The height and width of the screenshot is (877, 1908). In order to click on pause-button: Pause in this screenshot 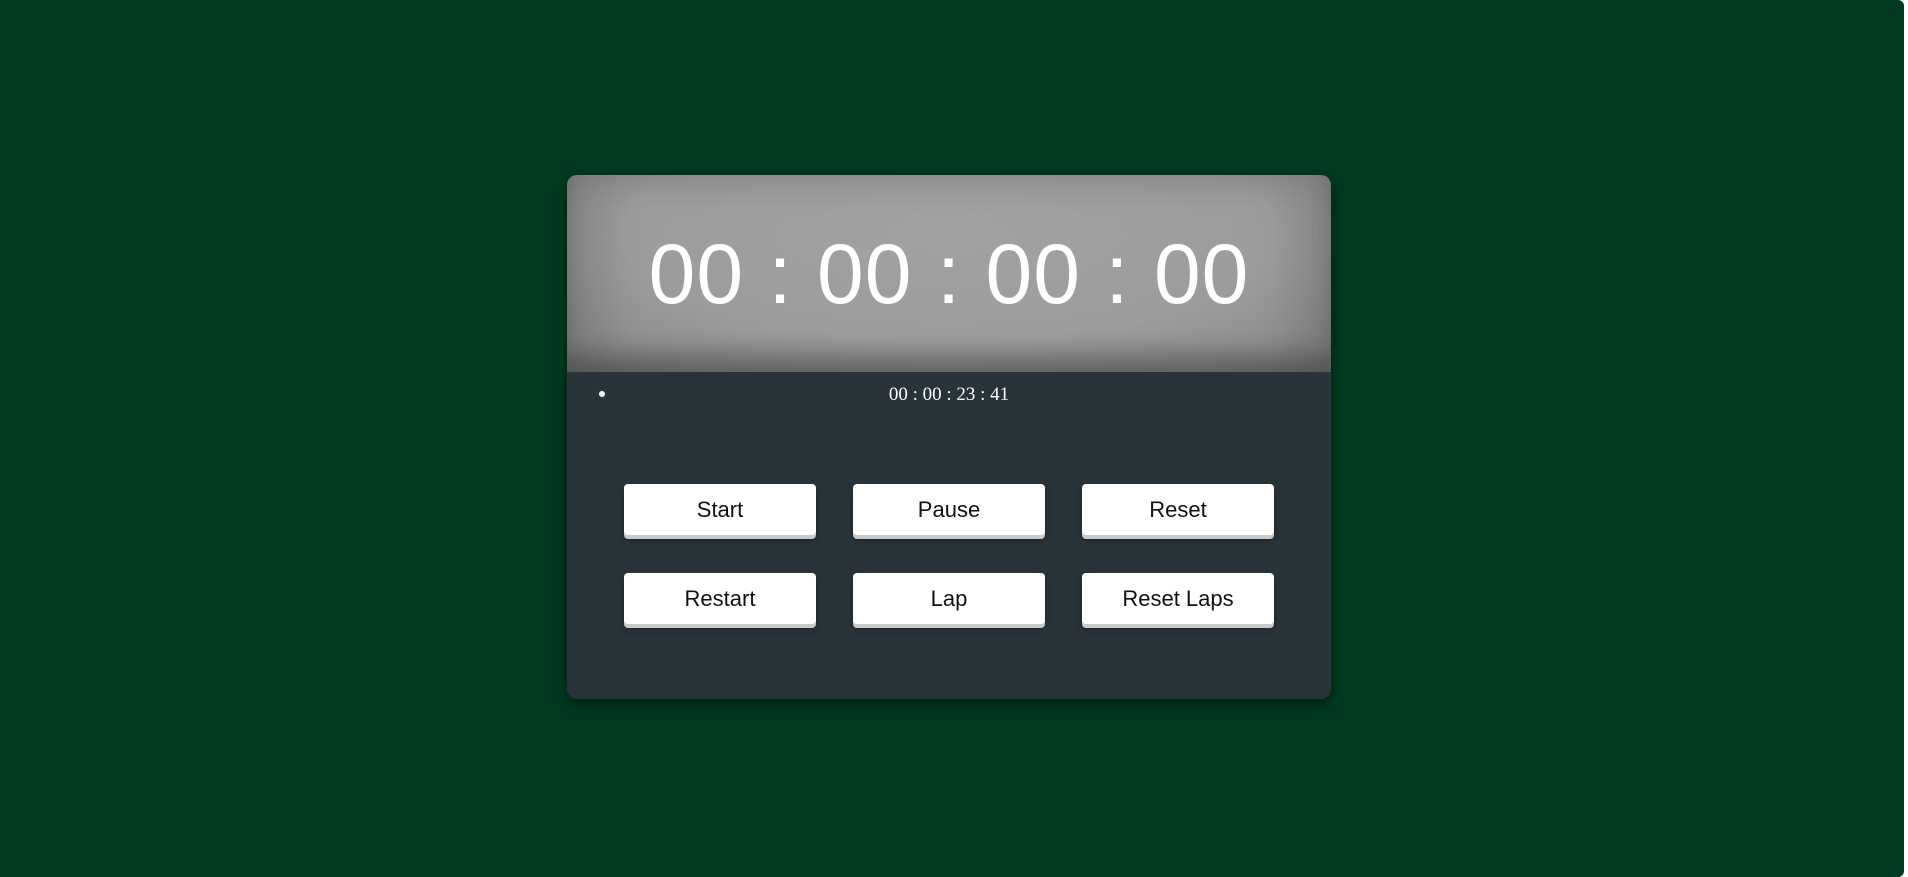, I will do `click(949, 509)`.